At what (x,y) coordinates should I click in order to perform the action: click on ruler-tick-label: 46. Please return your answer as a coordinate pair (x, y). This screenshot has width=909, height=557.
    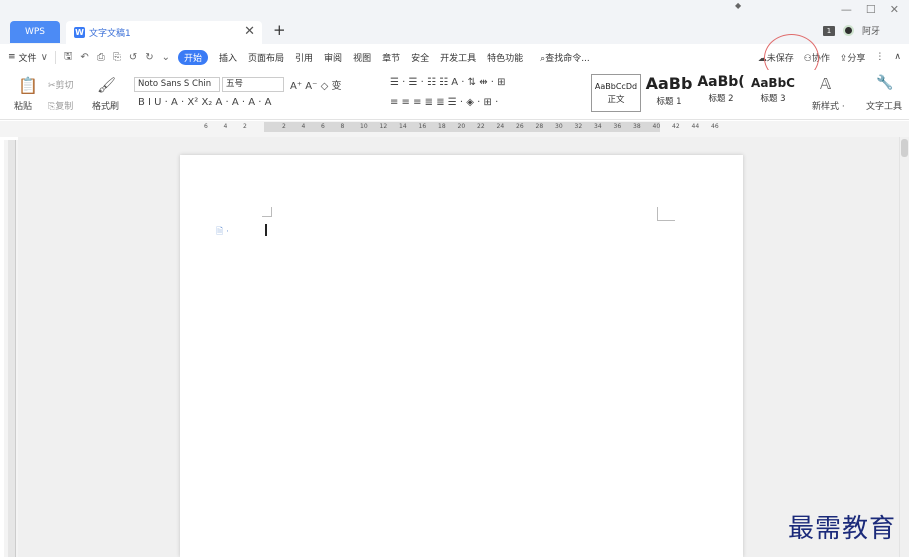
    Looking at the image, I should click on (715, 126).